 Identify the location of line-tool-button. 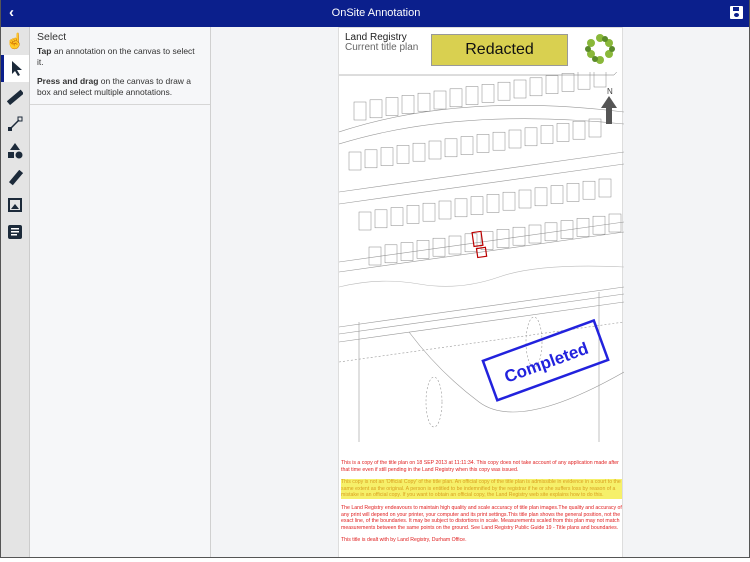
(15, 123).